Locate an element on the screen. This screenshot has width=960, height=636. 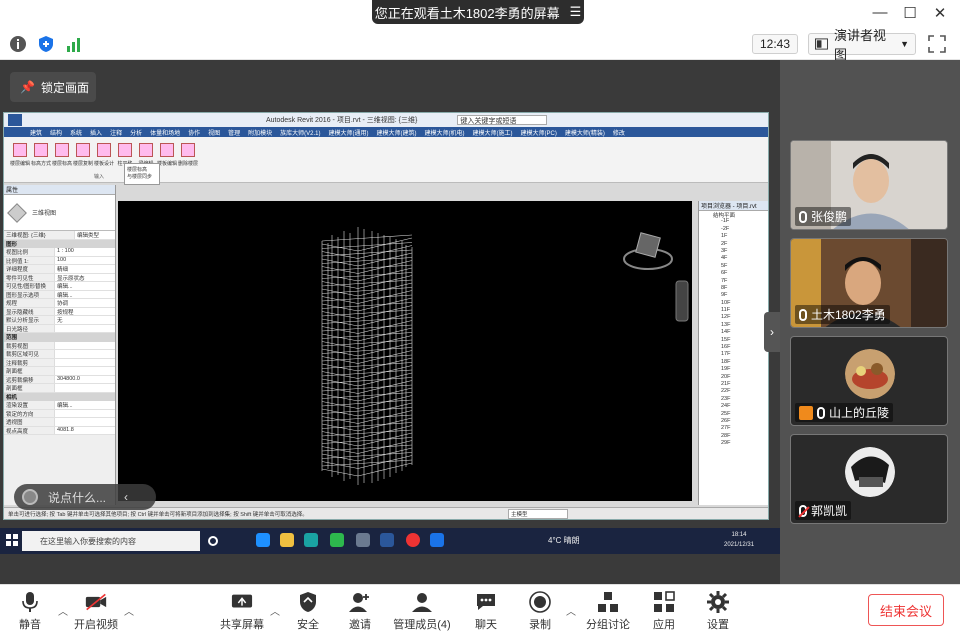
property-row: 详细程度 精细 is located at coordinates (59, 269).